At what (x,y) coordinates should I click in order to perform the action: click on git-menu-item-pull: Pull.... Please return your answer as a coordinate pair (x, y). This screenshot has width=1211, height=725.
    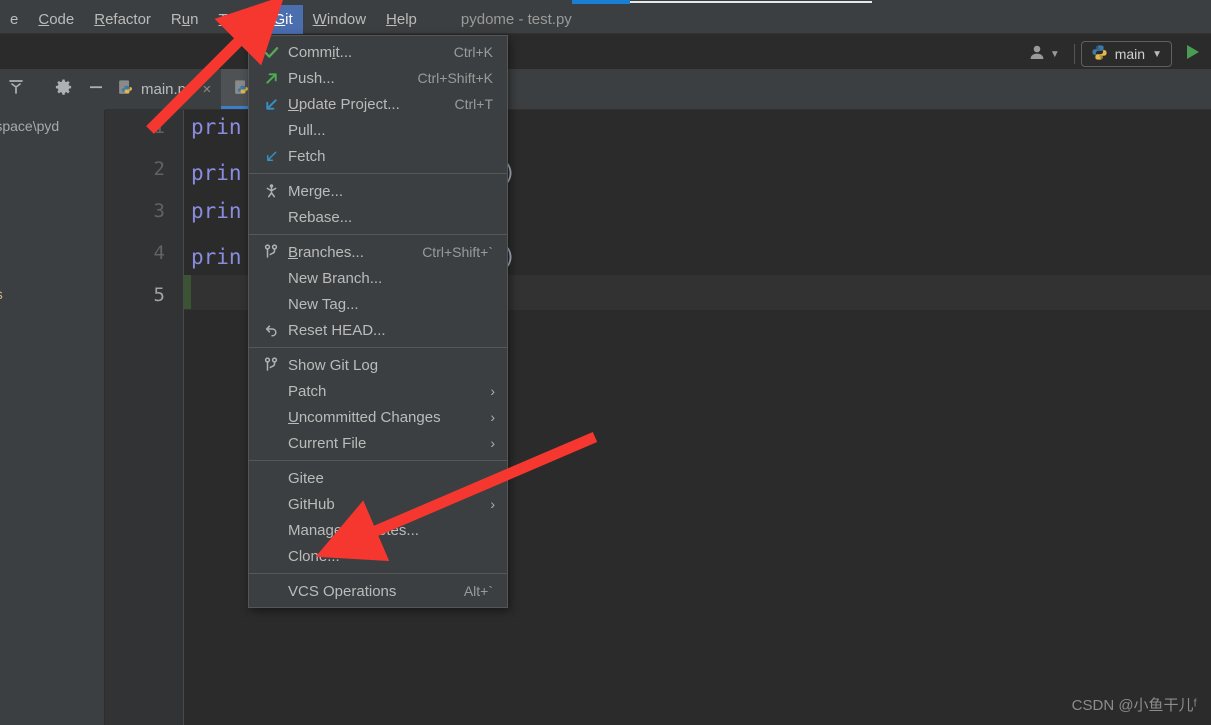
    Looking at the image, I should click on (378, 130).